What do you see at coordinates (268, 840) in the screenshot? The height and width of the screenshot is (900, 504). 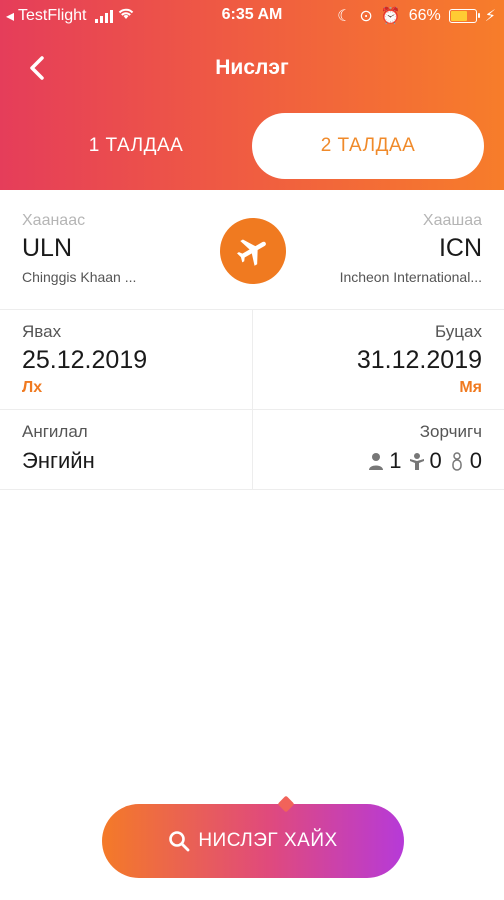 I see `search-flights-label: НИСЛЭГ ХАЙХ` at bounding box center [268, 840].